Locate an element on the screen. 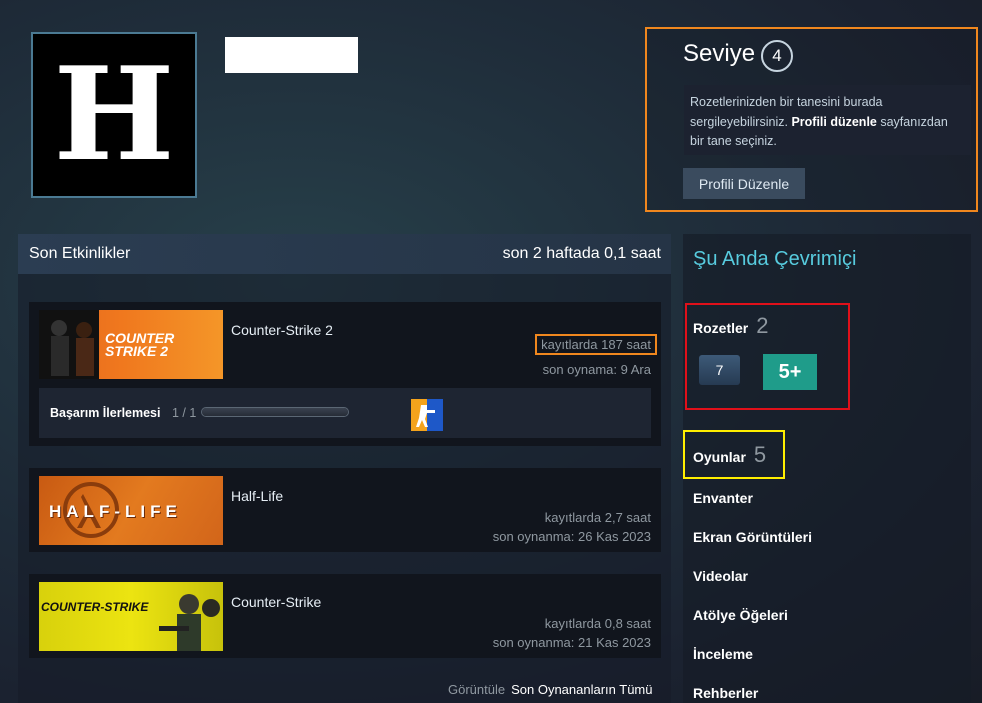 The image size is (982, 703). sidebar-link-screenshots: Ekran Görüntüleri is located at coordinates (752, 537).